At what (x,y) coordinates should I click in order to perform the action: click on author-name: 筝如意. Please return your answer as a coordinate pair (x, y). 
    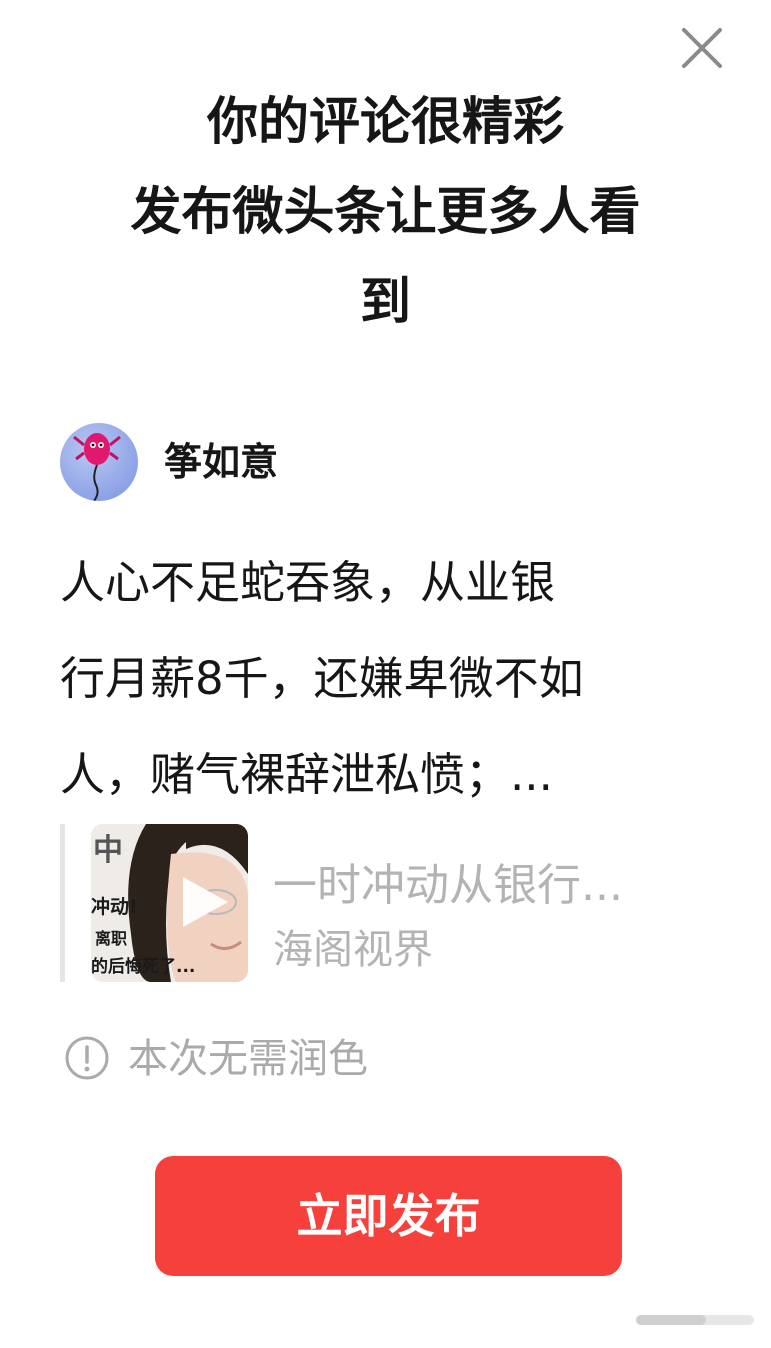
    Looking at the image, I should click on (221, 462).